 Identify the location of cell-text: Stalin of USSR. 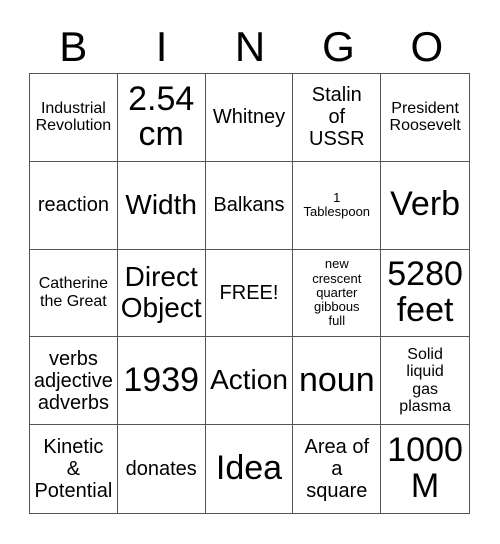
(337, 117).